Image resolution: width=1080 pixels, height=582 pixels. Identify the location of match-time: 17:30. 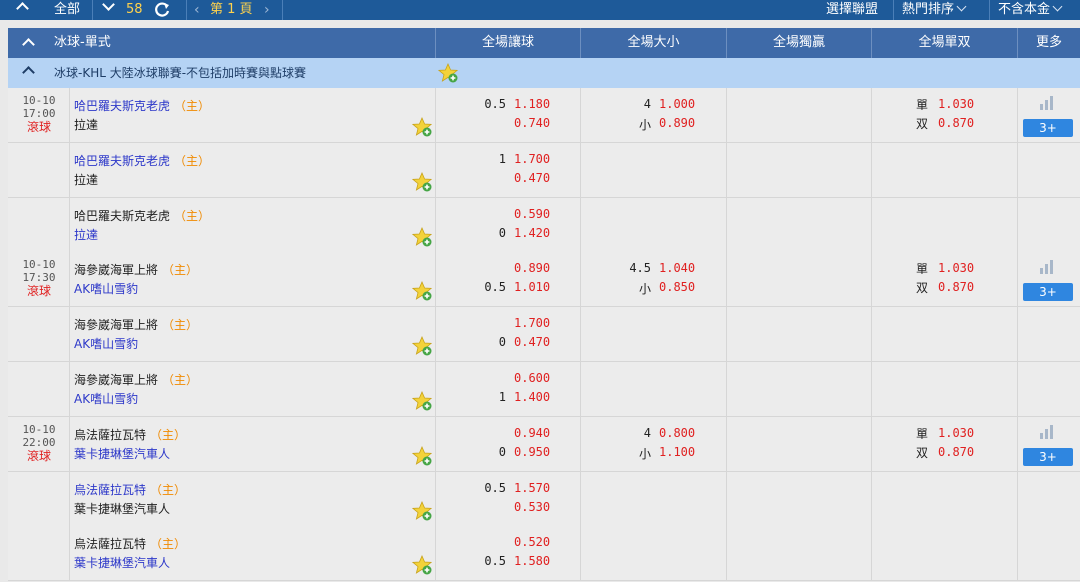
(39, 277).